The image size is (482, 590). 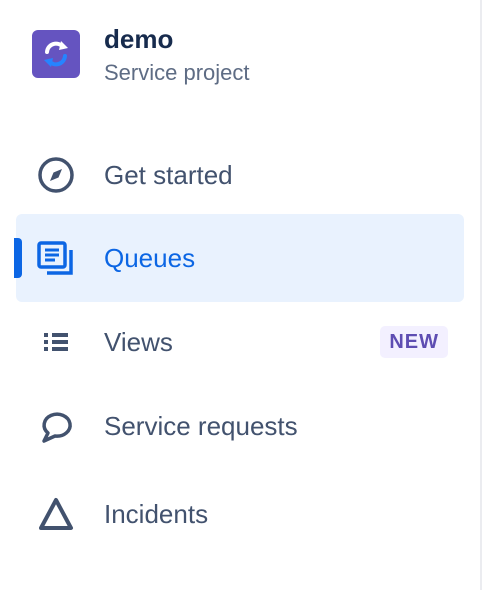 I want to click on sidebar-item-label: Incidents, so click(x=156, y=514).